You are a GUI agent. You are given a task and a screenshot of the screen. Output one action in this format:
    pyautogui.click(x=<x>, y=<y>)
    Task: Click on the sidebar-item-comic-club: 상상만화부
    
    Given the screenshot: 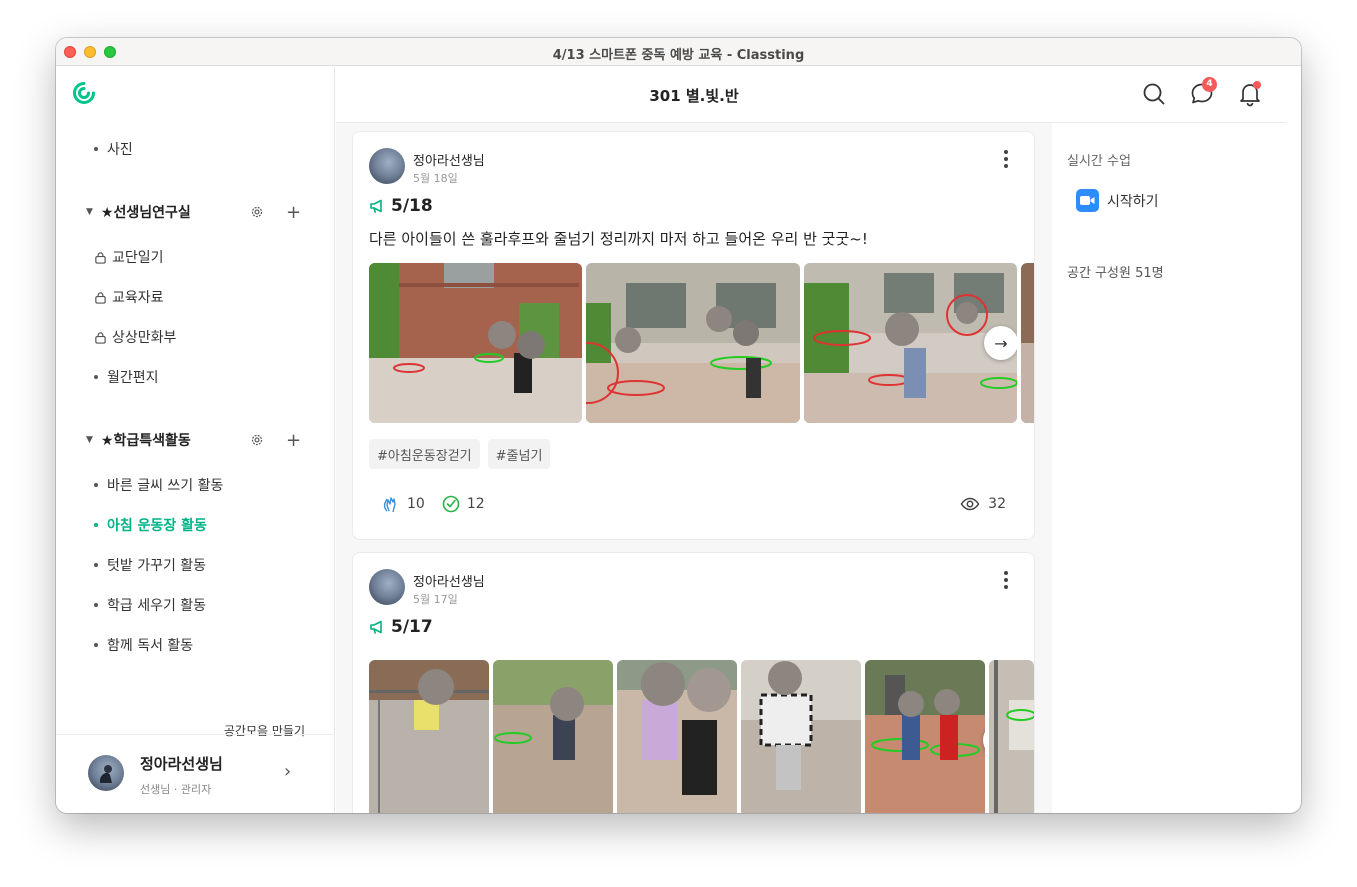 What is the action you would take?
    pyautogui.click(x=135, y=337)
    